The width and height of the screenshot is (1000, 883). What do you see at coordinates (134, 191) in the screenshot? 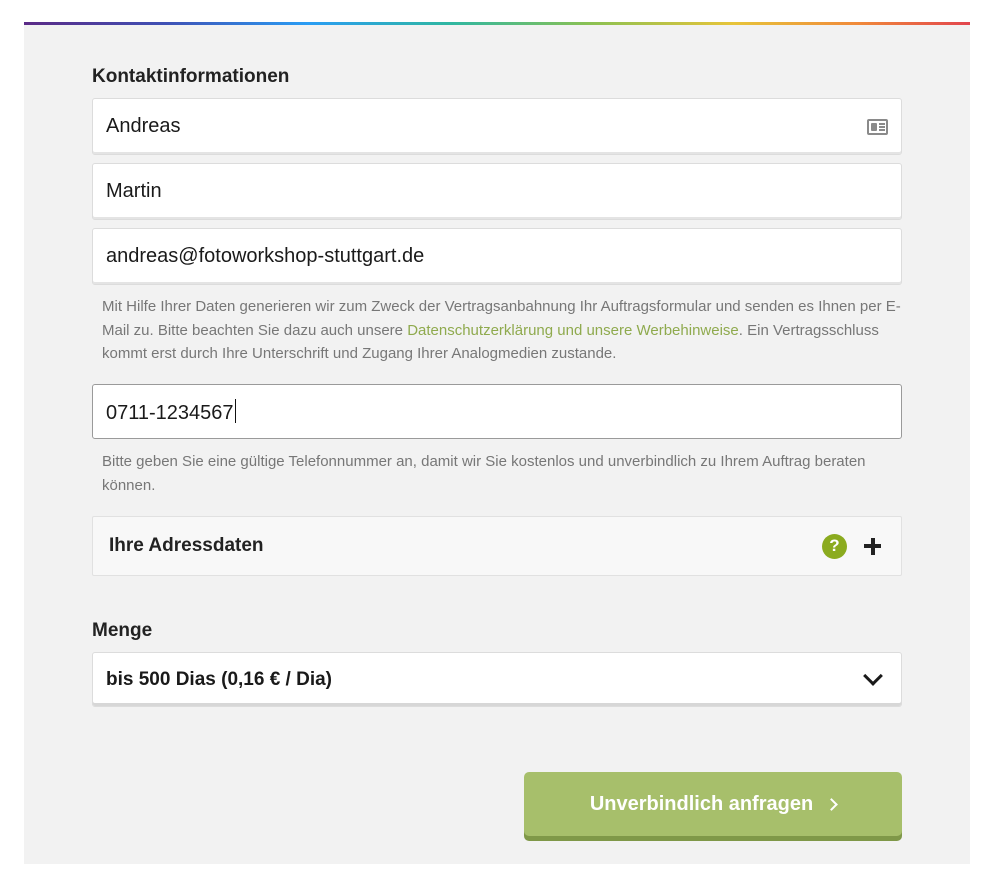
I see `last-name-value: Martin` at bounding box center [134, 191].